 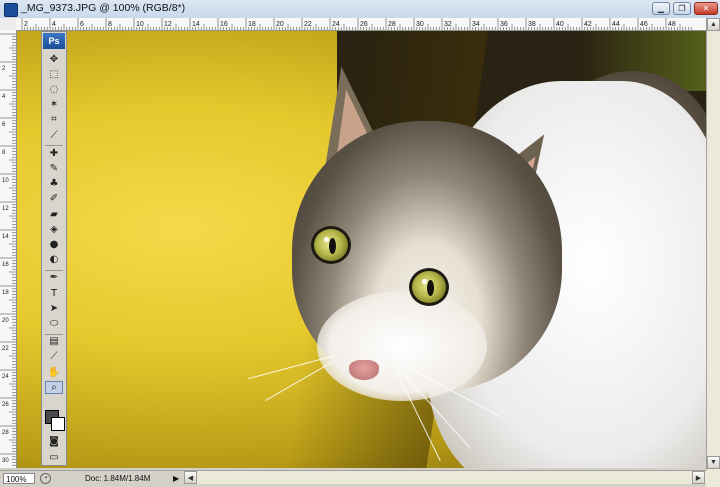 What do you see at coordinates (11, 10) in the screenshot?
I see `photoshop-document-icon` at bounding box center [11, 10].